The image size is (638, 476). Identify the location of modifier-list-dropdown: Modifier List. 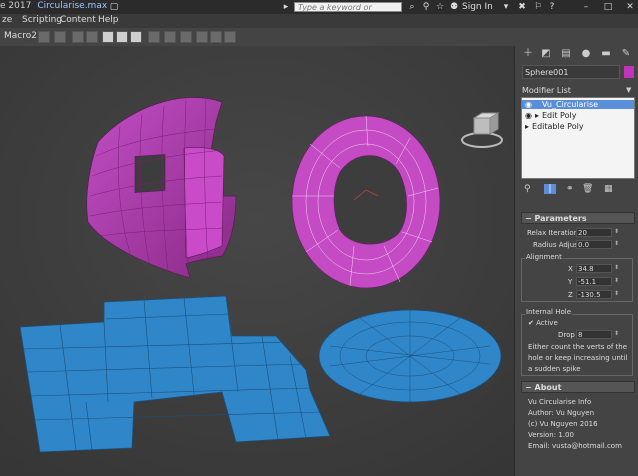
(546, 90).